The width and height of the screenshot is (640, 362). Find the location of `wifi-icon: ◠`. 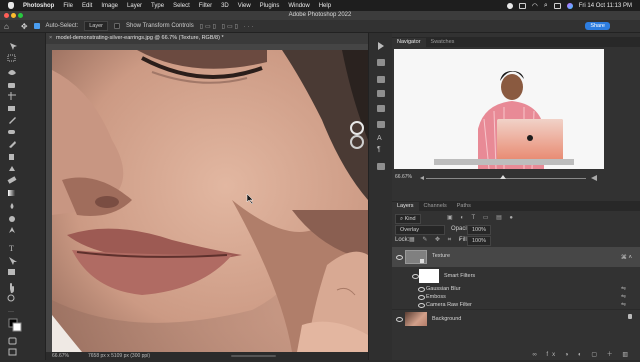

wifi-icon: ◠ is located at coordinates (535, 6).